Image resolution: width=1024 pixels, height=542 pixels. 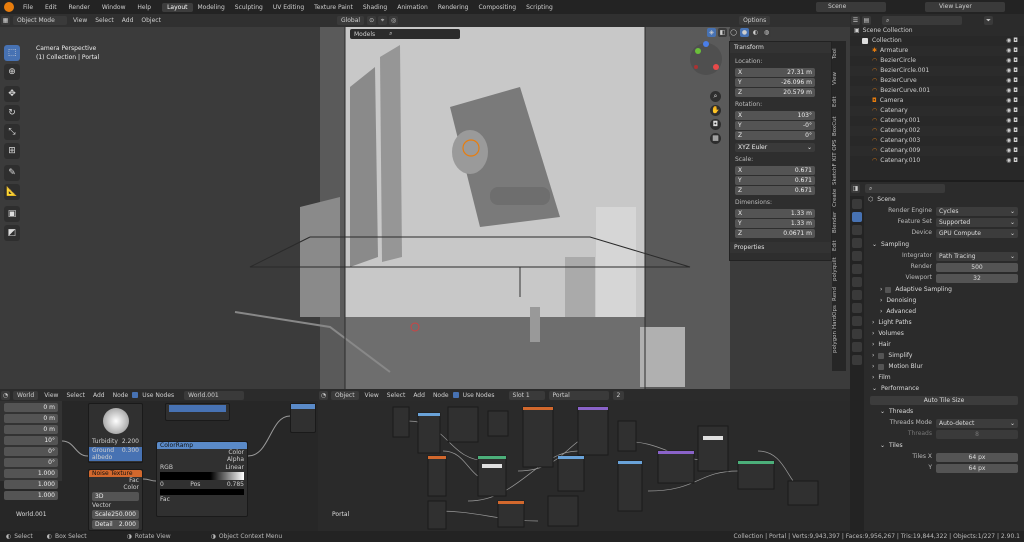 What do you see at coordinates (578, 395) in the screenshot?
I see `material-datablock: Portal` at bounding box center [578, 395].